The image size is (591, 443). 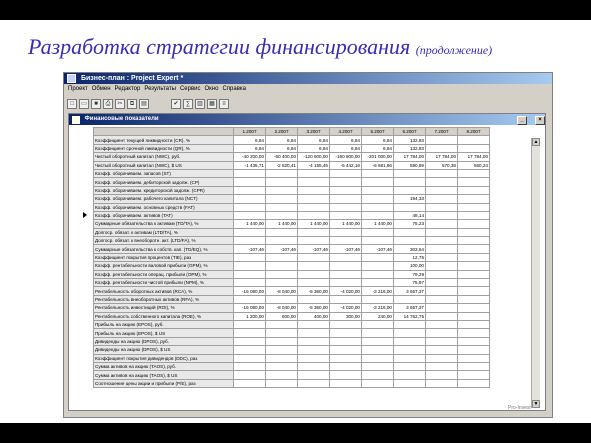 What do you see at coordinates (163, 341) in the screenshot?
I see `row-label: Дивиденды на акцию (DPOS), руб.` at bounding box center [163, 341].